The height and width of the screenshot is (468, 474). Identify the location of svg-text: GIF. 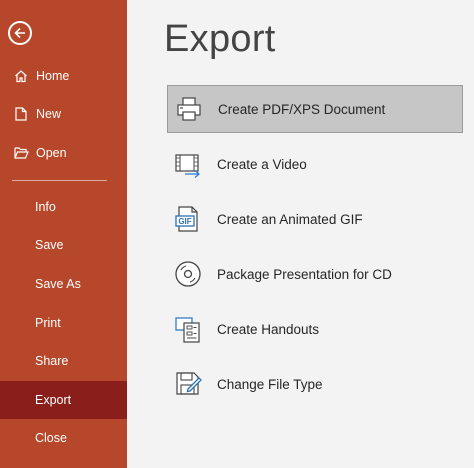
(184, 221).